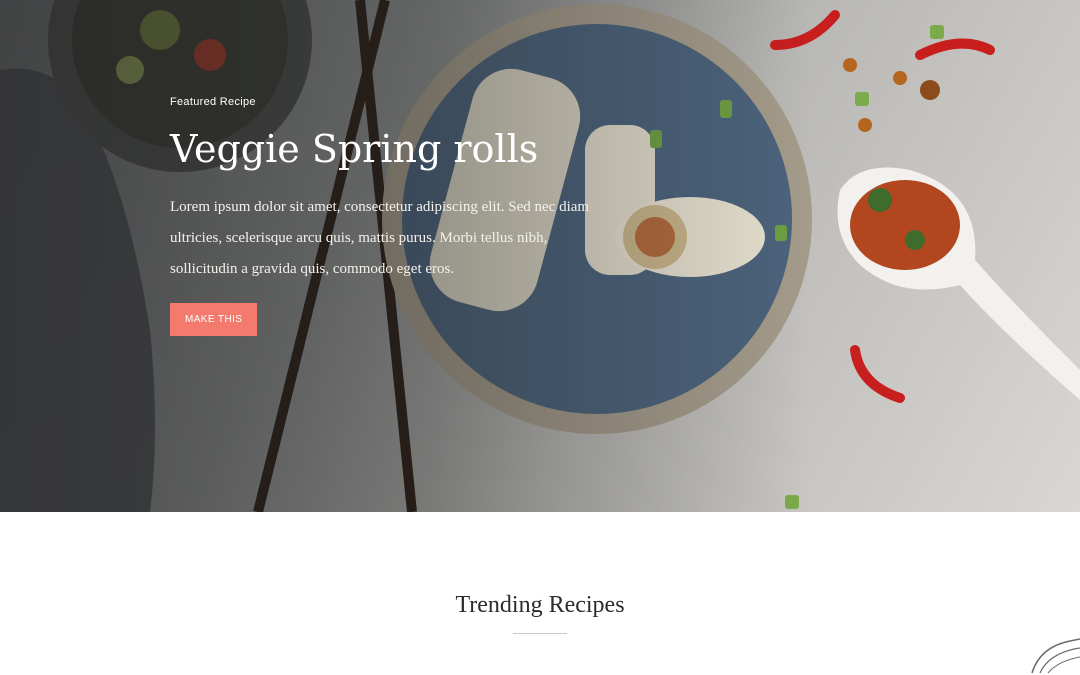 The height and width of the screenshot is (675, 1080). I want to click on trending-title: Trending Recipes, so click(540, 605).